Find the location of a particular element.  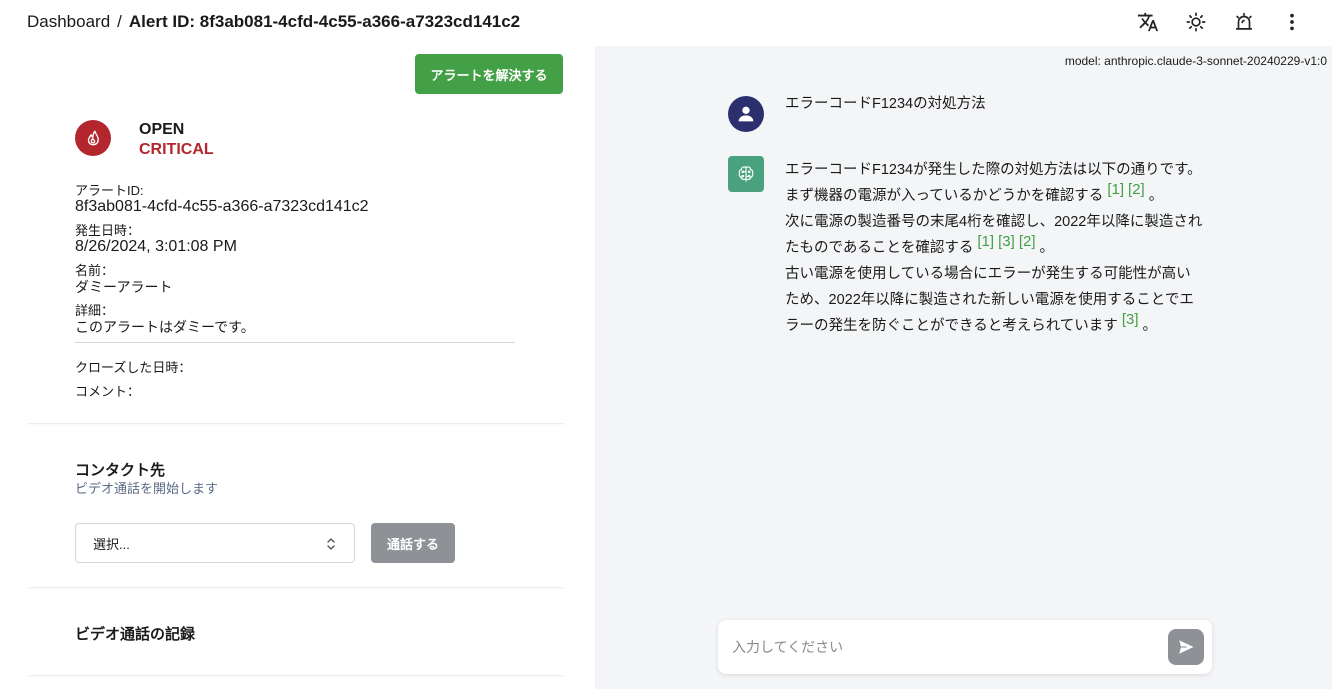

severity-label: CRITICAL is located at coordinates (176, 149).